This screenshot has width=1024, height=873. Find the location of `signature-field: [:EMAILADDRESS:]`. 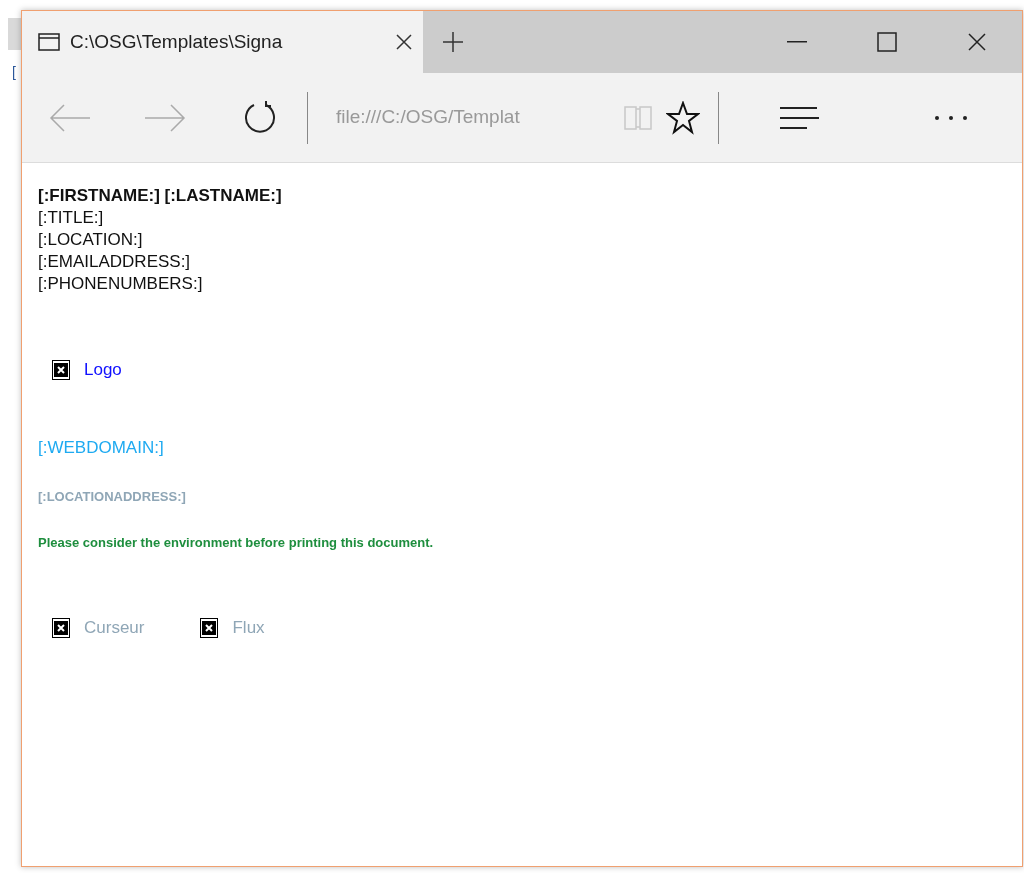

signature-field: [:EMAILADDRESS:] is located at coordinates (114, 262).